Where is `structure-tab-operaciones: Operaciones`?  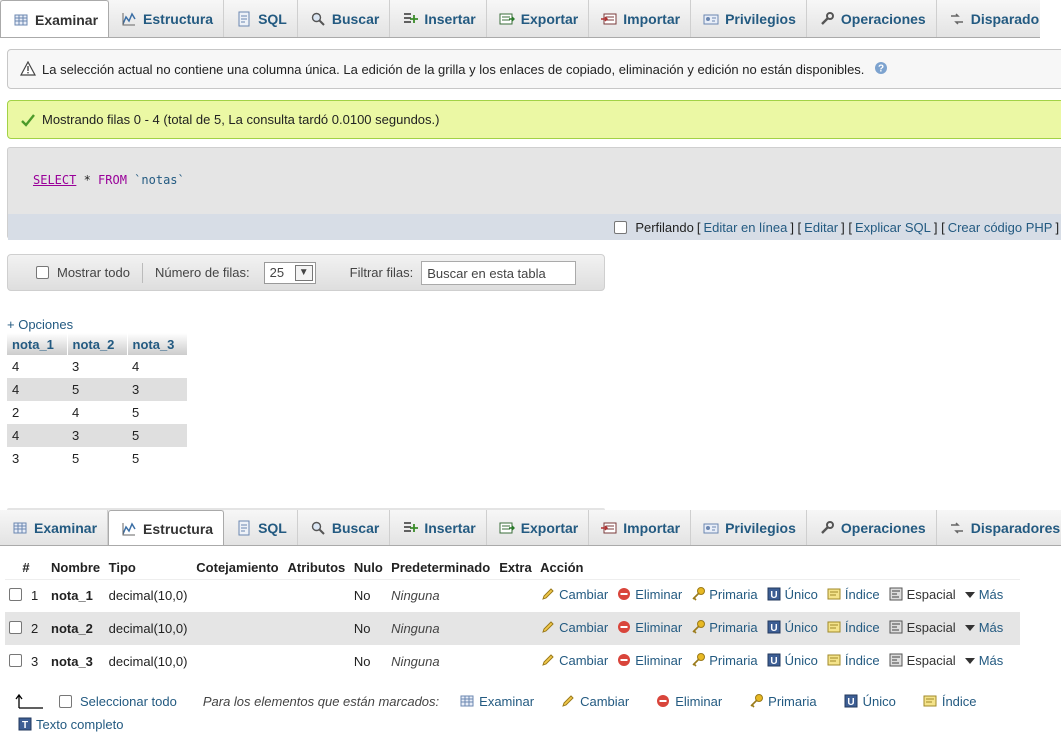 structure-tab-operaciones: Operaciones is located at coordinates (871, 527).